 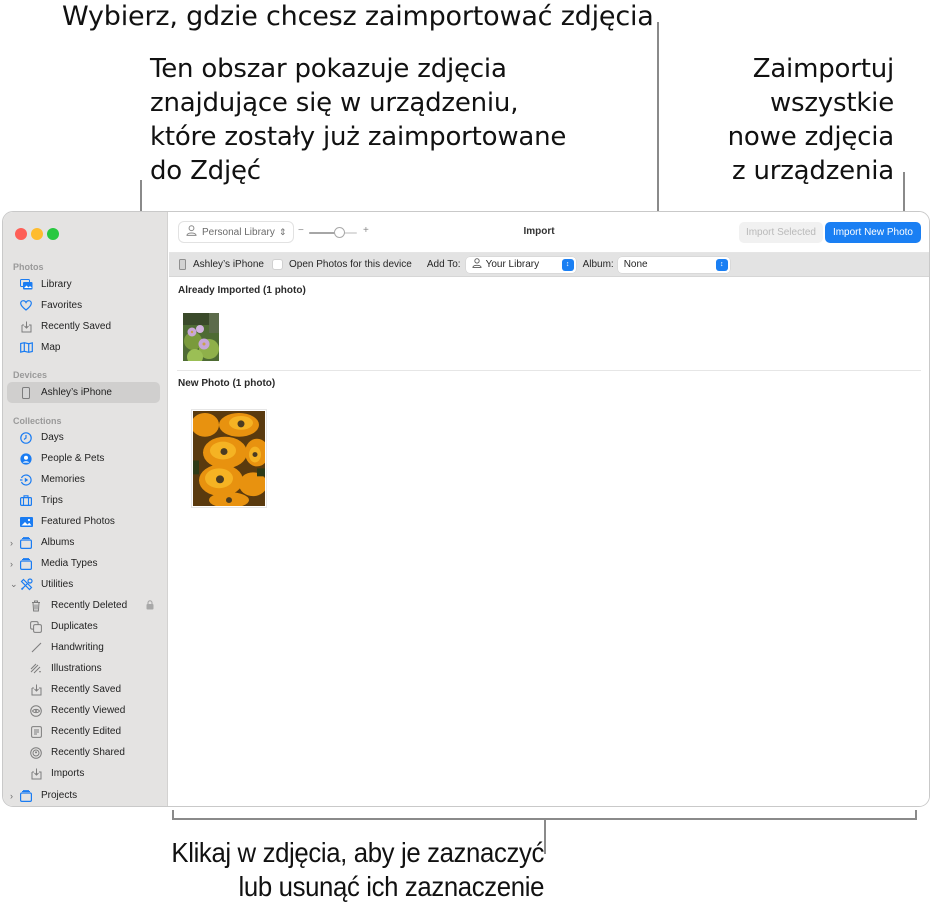 I want to click on sidebar-item-label: Library, so click(x=56, y=284).